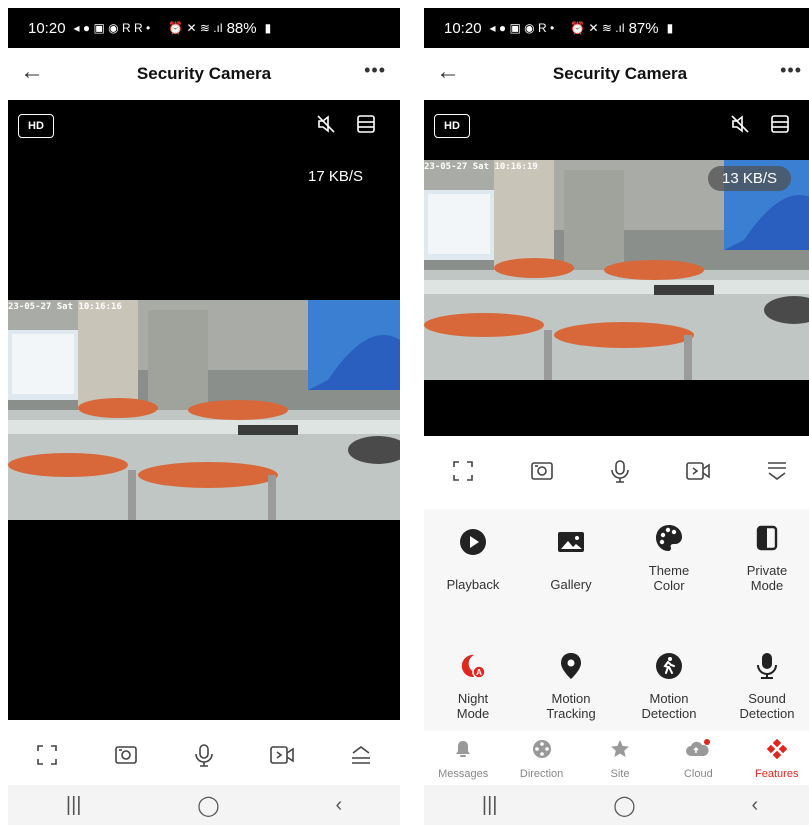  I want to click on tab-label: Site, so click(620, 774).